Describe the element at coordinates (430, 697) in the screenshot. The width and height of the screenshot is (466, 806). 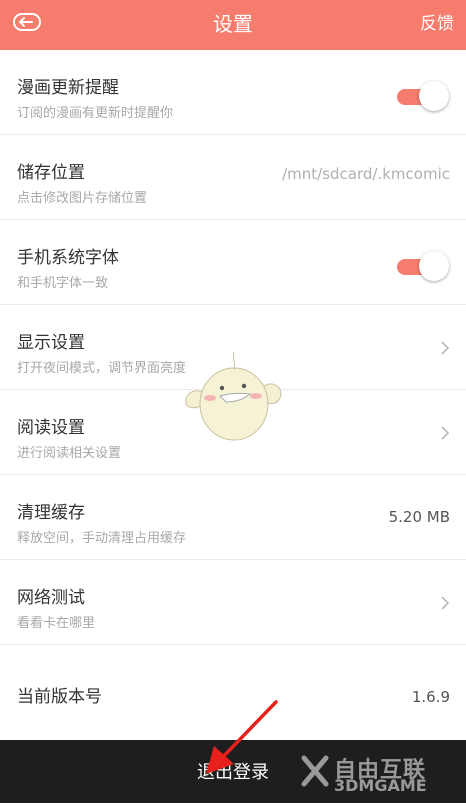
I see `version-value: 1.6.9` at that location.